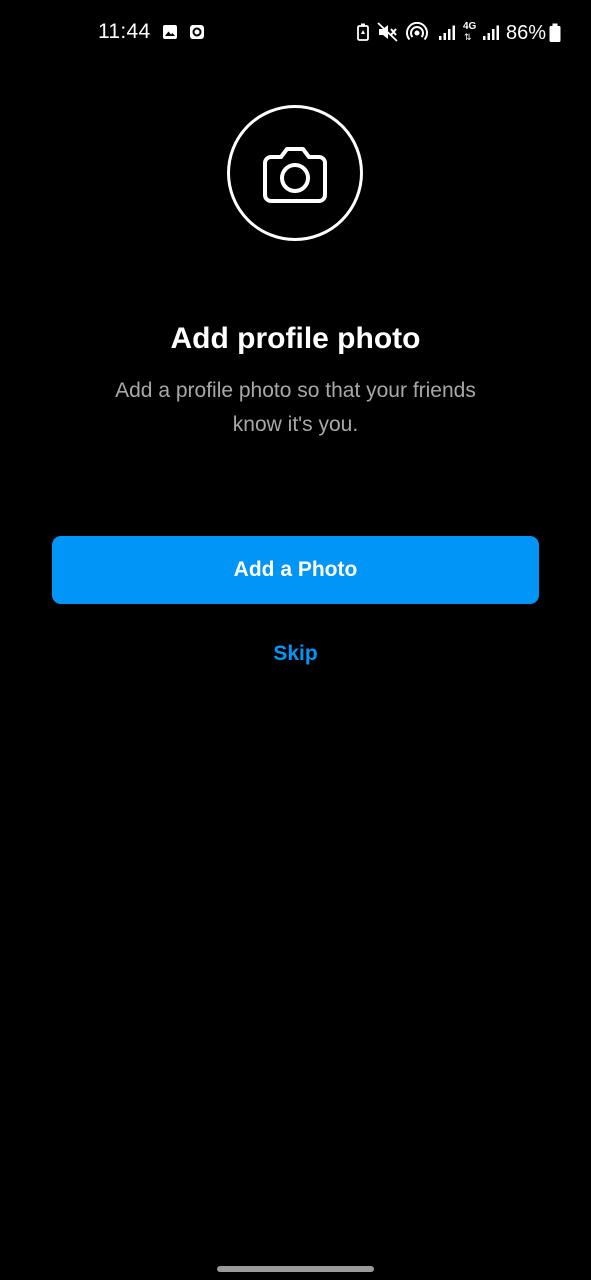  Describe the element at coordinates (388, 34) in the screenshot. I see `mute-icon` at that location.